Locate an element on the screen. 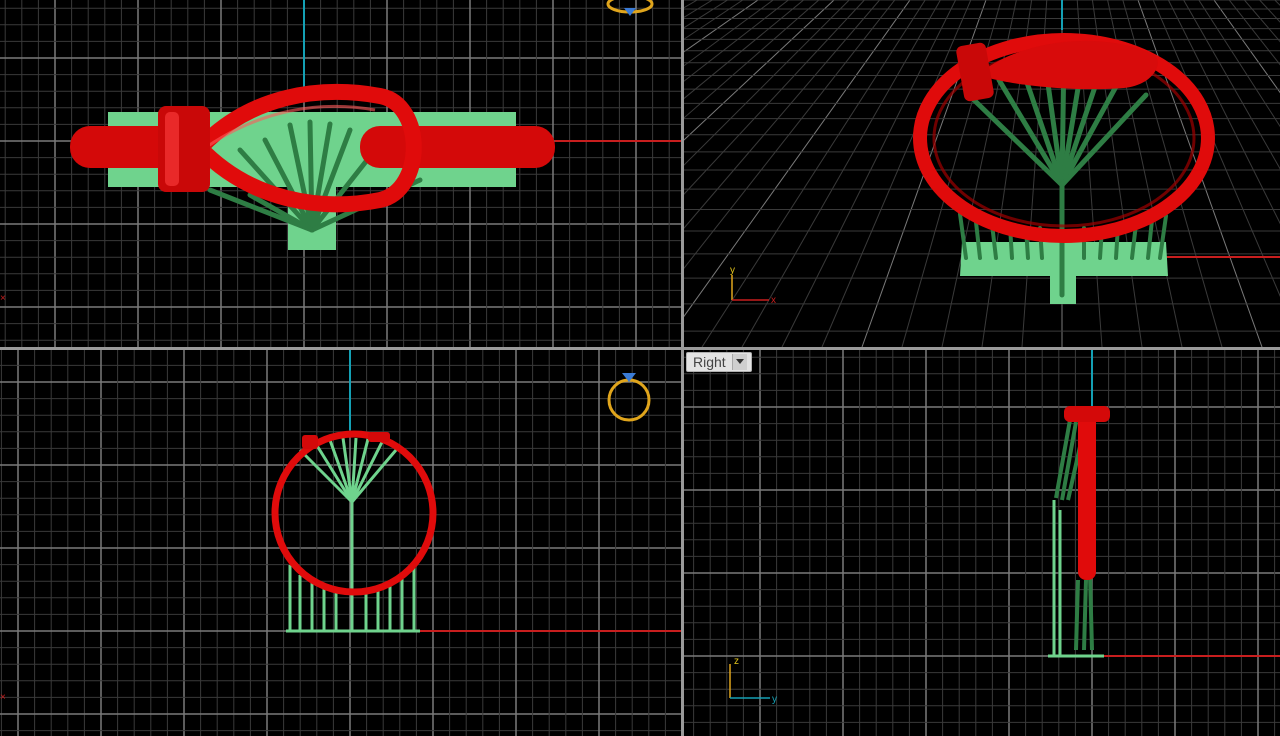 Image resolution: width=1280 pixels, height=736 pixels. ring-navigation-icon is located at coordinates (629, 397).